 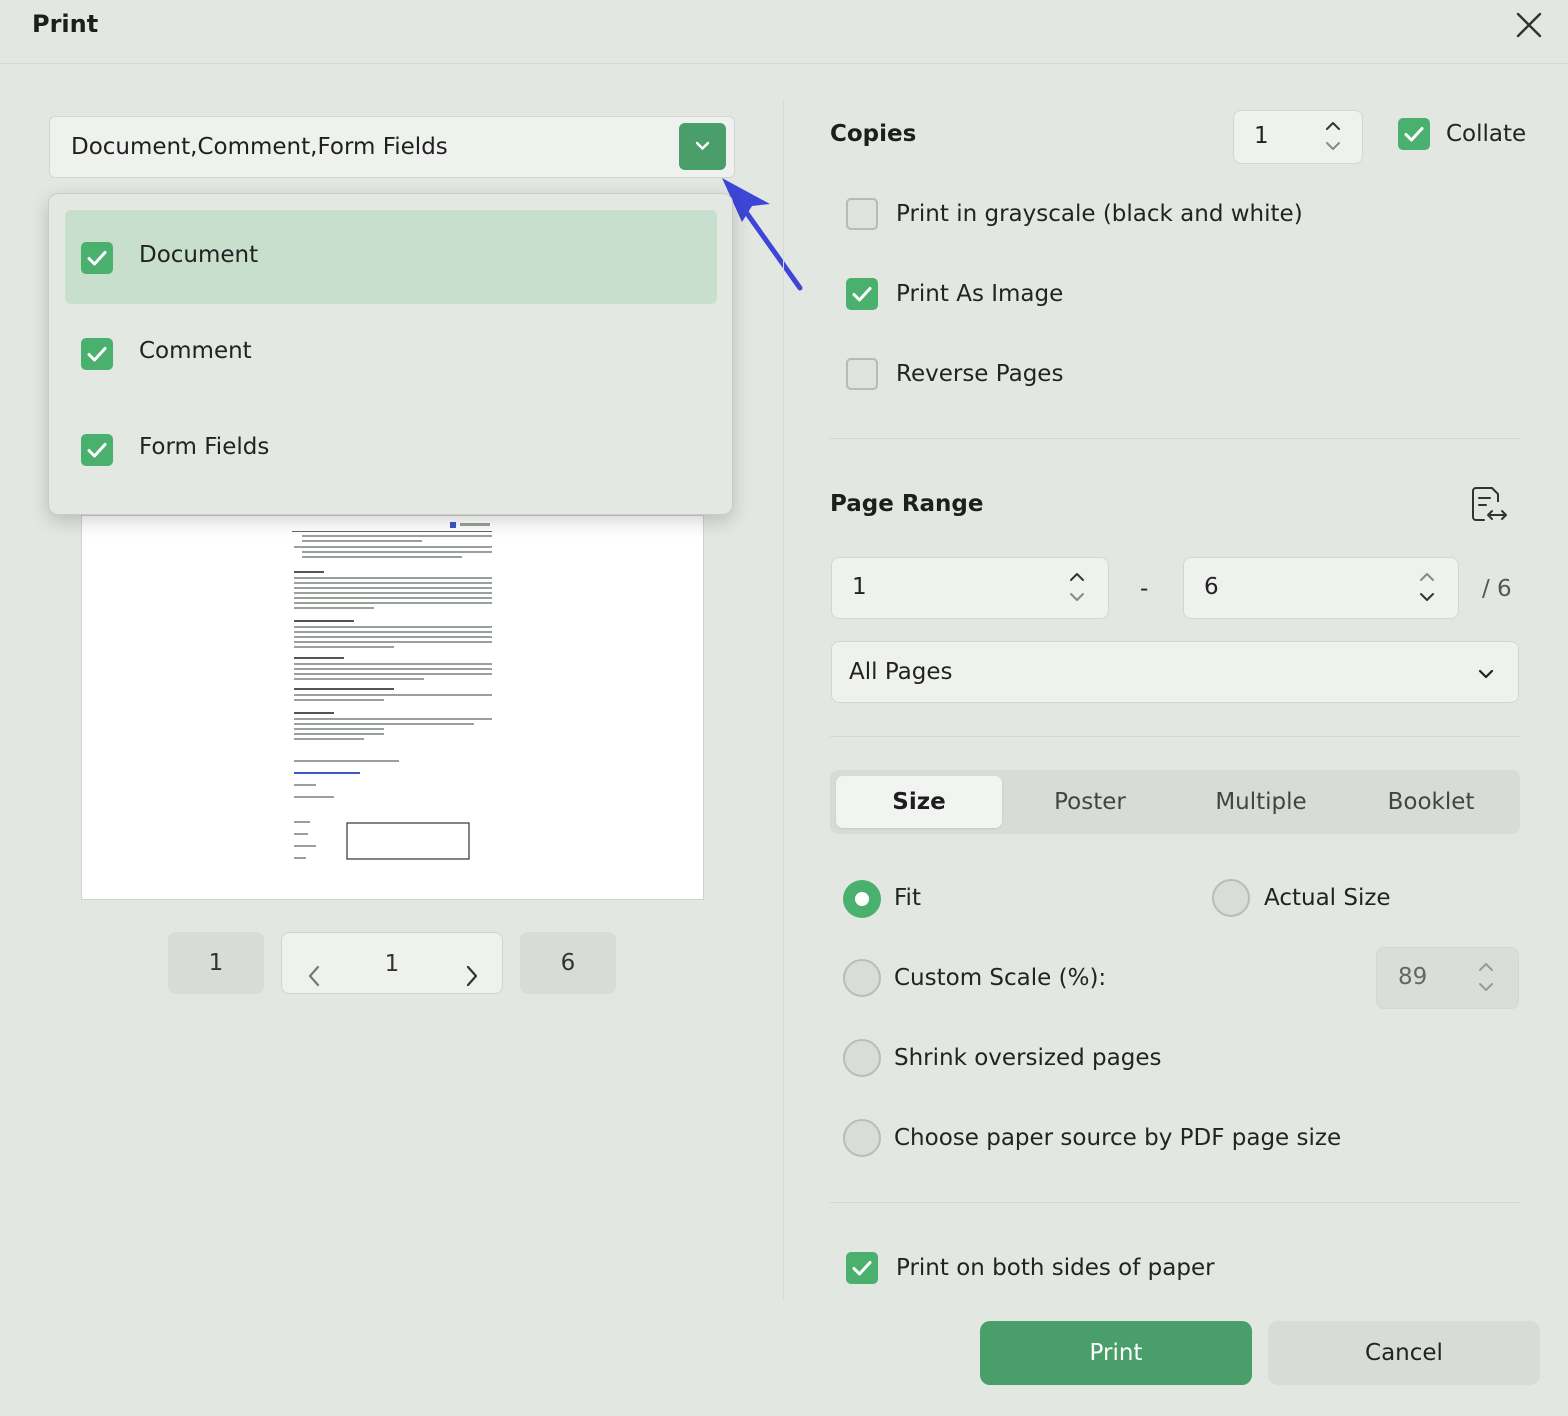 What do you see at coordinates (784, 32) in the screenshot?
I see `title-bar: Print` at bounding box center [784, 32].